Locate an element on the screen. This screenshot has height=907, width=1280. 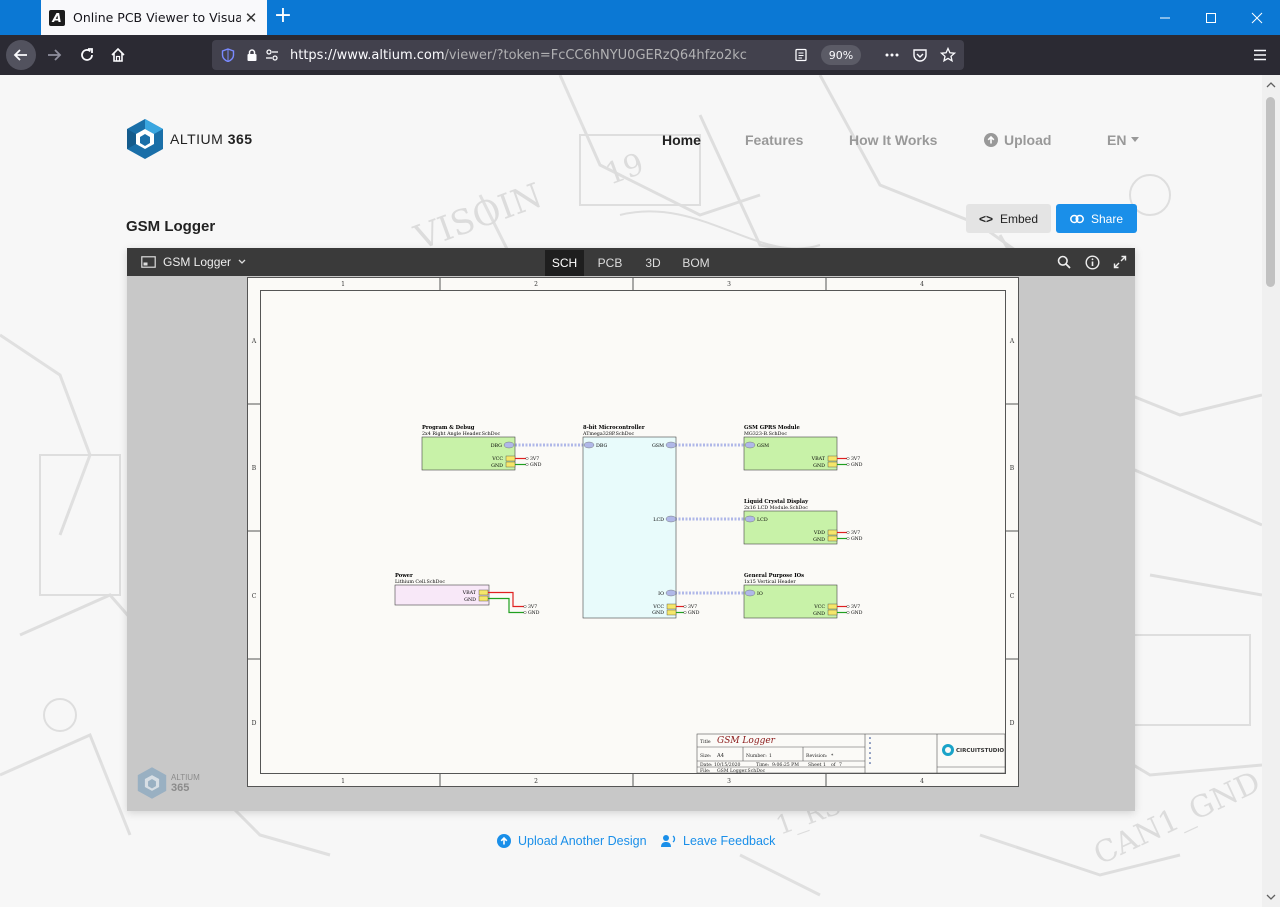
zone-col-4-bottom: 4 is located at coordinates (922, 781).